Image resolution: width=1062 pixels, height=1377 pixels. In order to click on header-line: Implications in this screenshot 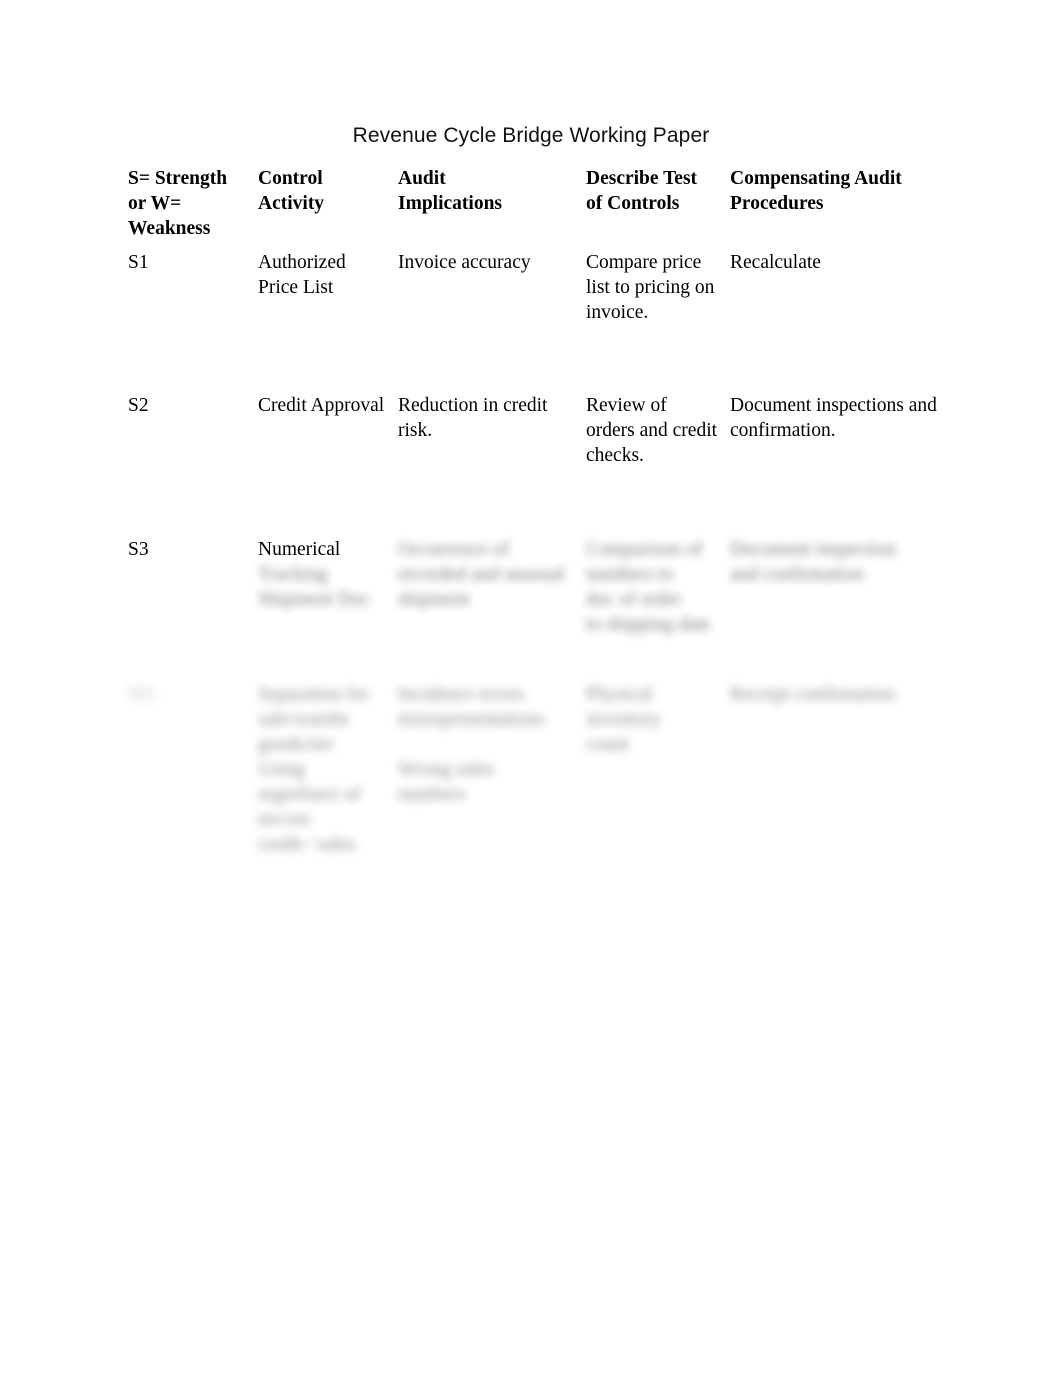, I will do `click(450, 203)`.